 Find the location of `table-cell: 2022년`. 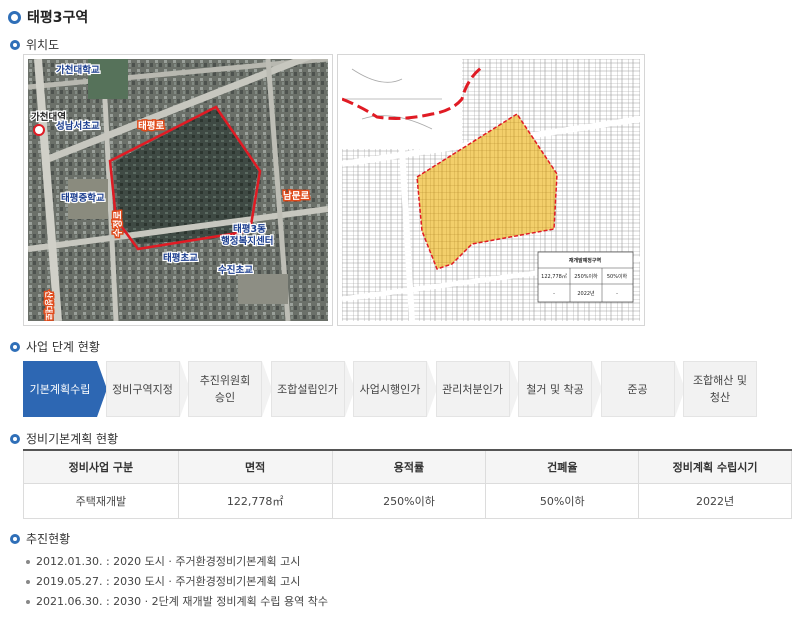

table-cell: 2022년 is located at coordinates (715, 500).